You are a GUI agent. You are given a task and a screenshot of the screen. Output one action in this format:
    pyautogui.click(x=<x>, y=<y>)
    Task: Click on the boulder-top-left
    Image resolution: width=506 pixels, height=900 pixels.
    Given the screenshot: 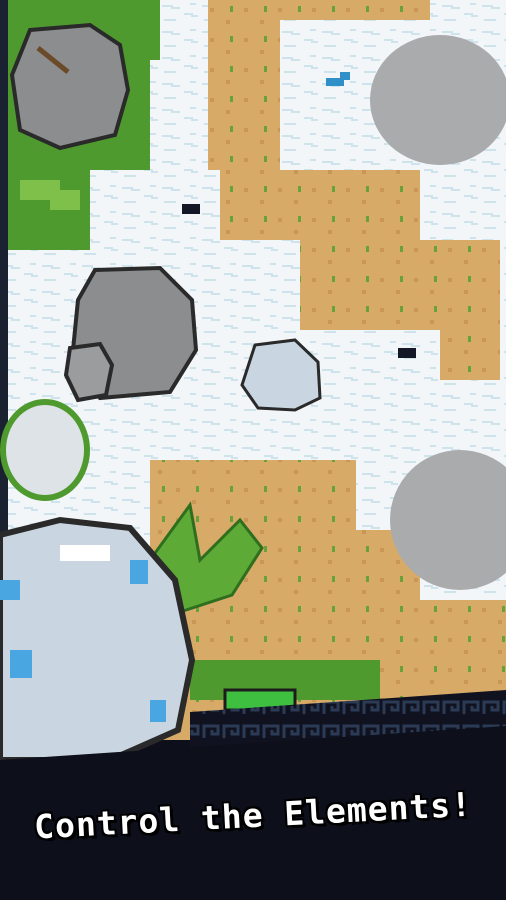 What is the action you would take?
    pyautogui.click(x=70, y=86)
    